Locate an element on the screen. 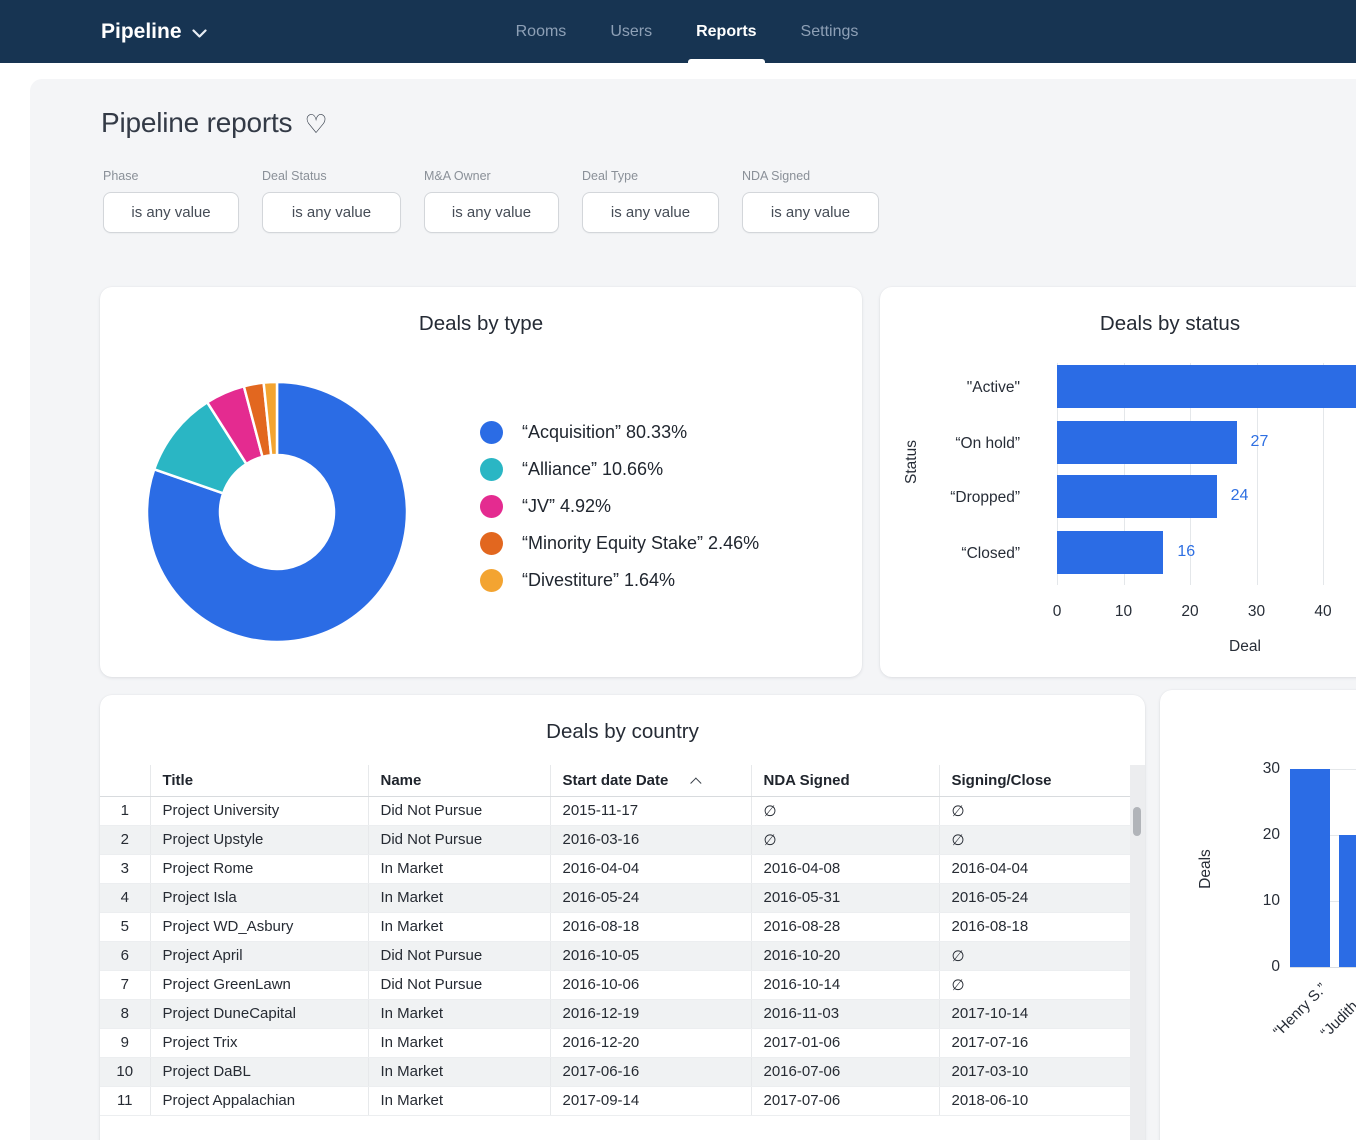 The image size is (1356, 1140). column-header: Name is located at coordinates (458, 781).